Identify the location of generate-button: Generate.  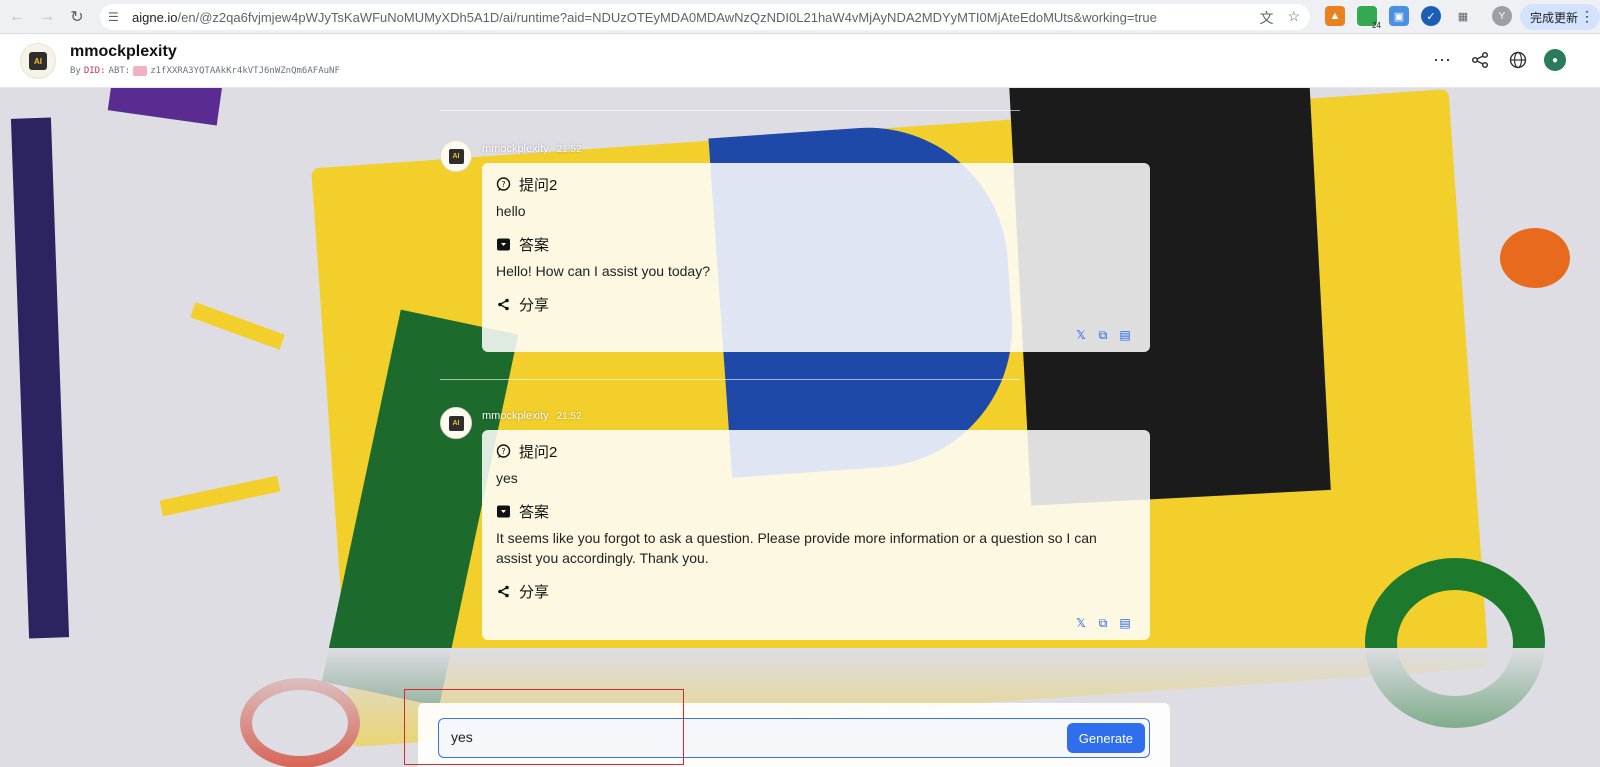
(1105, 738).